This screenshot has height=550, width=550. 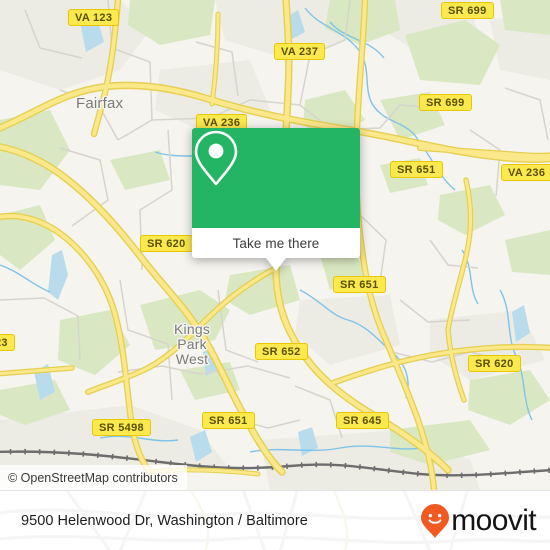 What do you see at coordinates (216, 158) in the screenshot?
I see `map-pin-icon` at bounding box center [216, 158].